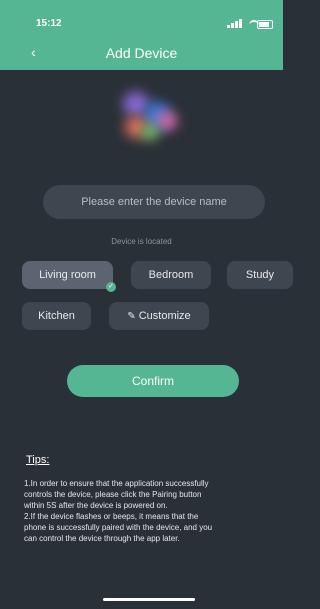 Image resolution: width=320 pixels, height=609 pixels. I want to click on room-label: Bedroom, so click(171, 275).